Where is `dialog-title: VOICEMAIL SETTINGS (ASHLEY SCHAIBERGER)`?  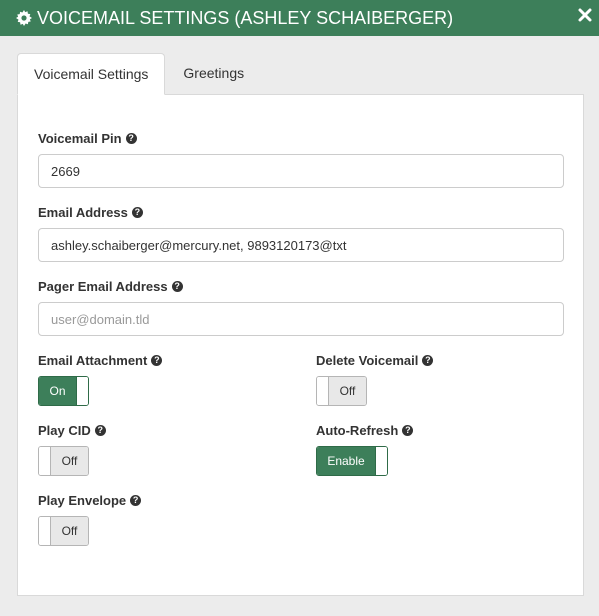 dialog-title: VOICEMAIL SETTINGS (ASHLEY SCHAIBERGER) is located at coordinates (245, 18).